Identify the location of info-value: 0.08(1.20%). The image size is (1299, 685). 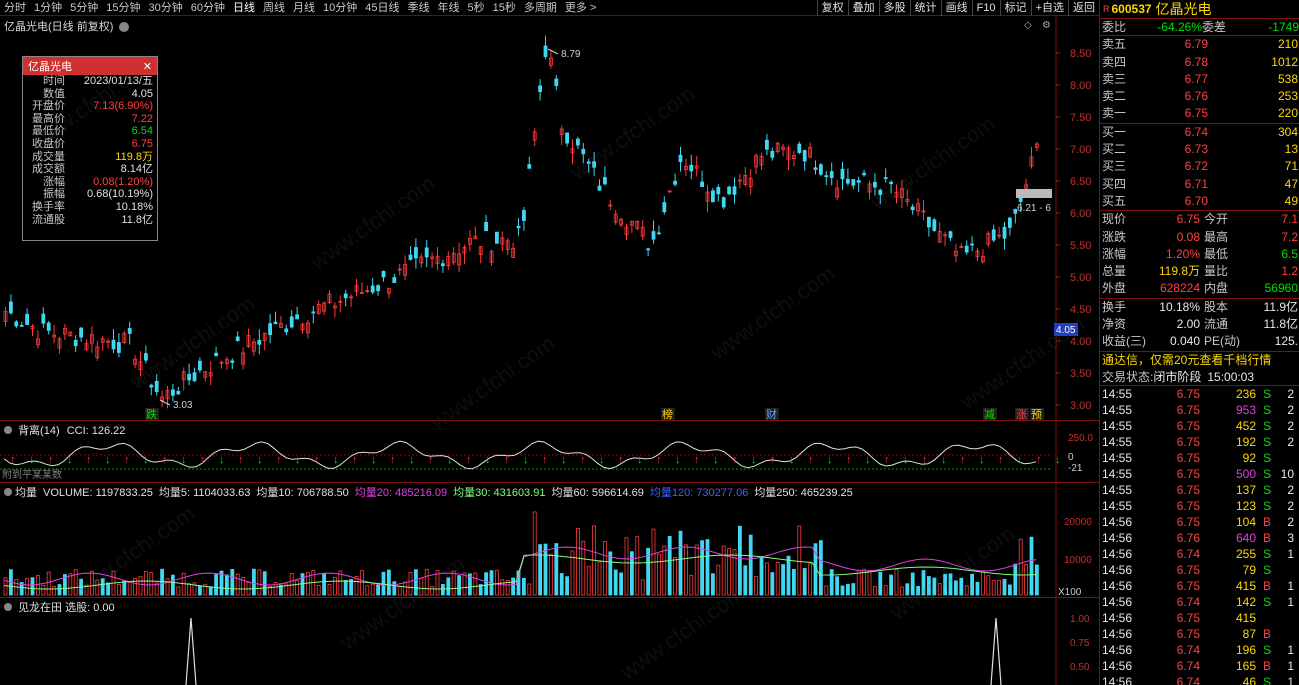
(123, 181).